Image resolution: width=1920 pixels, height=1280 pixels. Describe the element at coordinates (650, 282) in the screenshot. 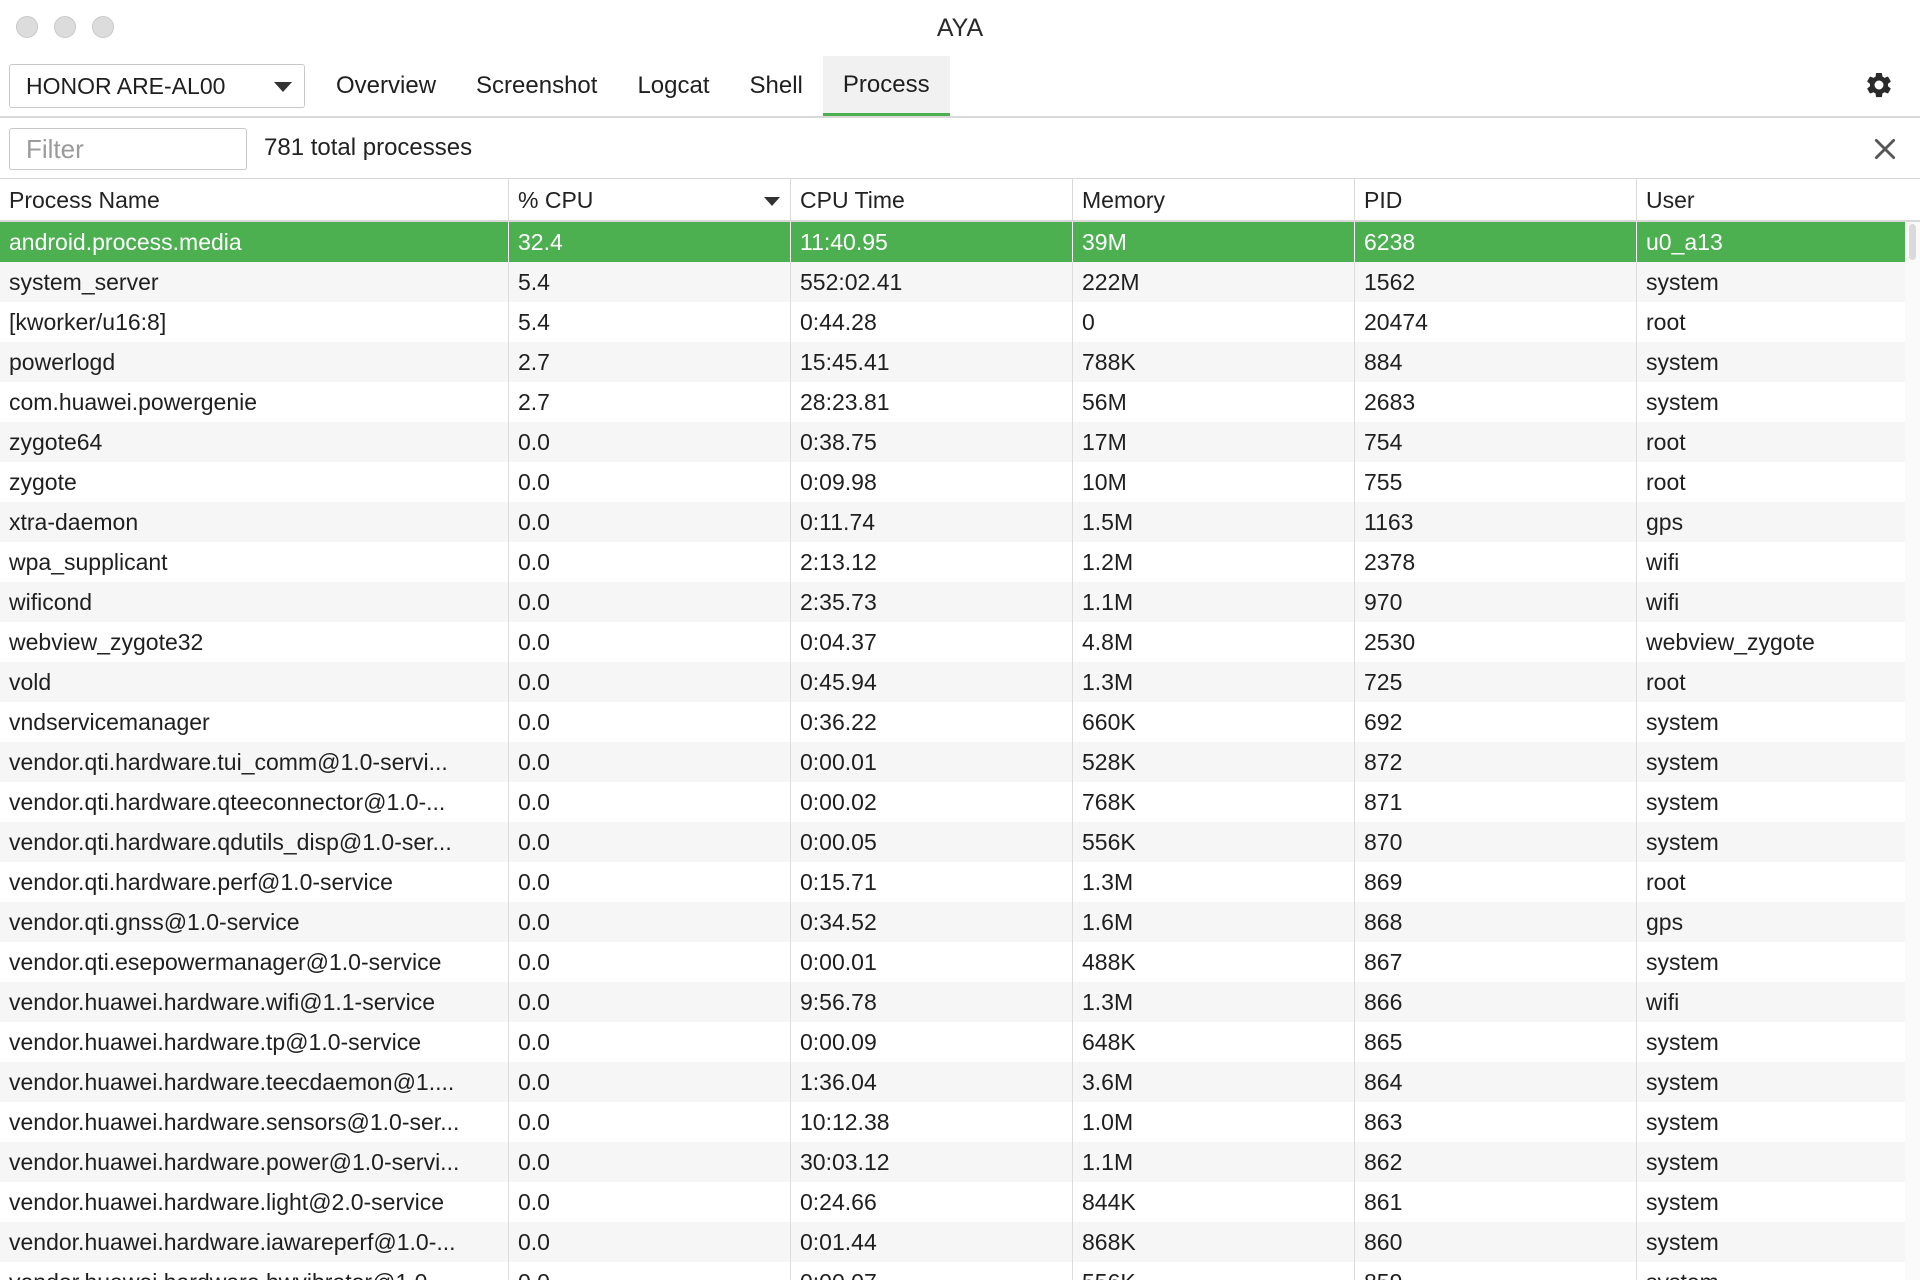

I see `cpu-percent-cell: 5.4` at that location.